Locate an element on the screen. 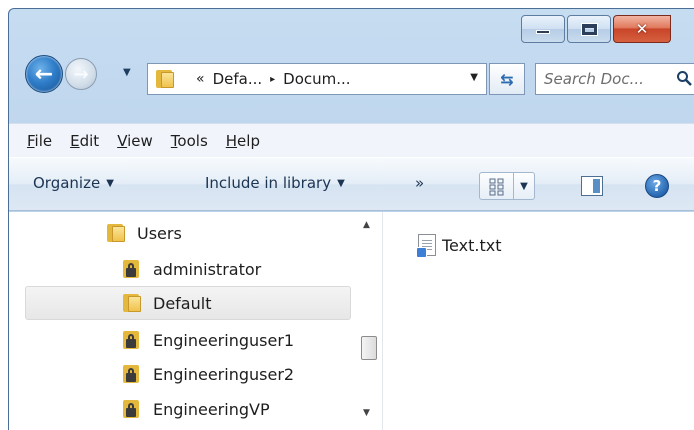  help-icon: ? is located at coordinates (657, 186).